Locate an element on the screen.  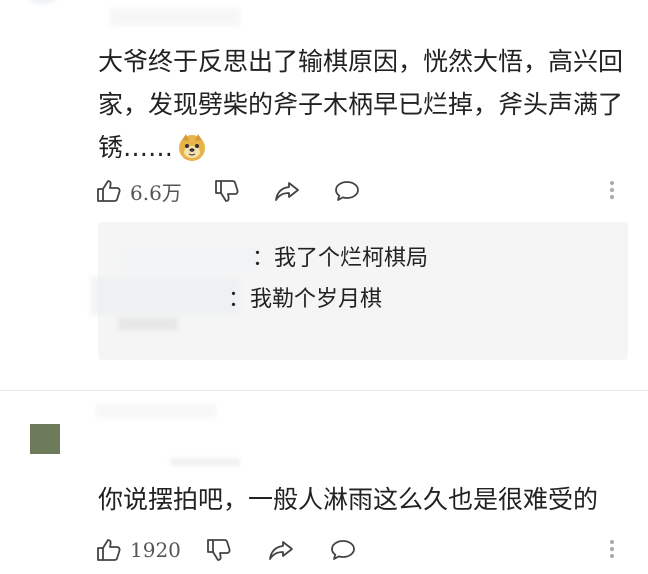
like-count: 6.6万 is located at coordinates (156, 192).